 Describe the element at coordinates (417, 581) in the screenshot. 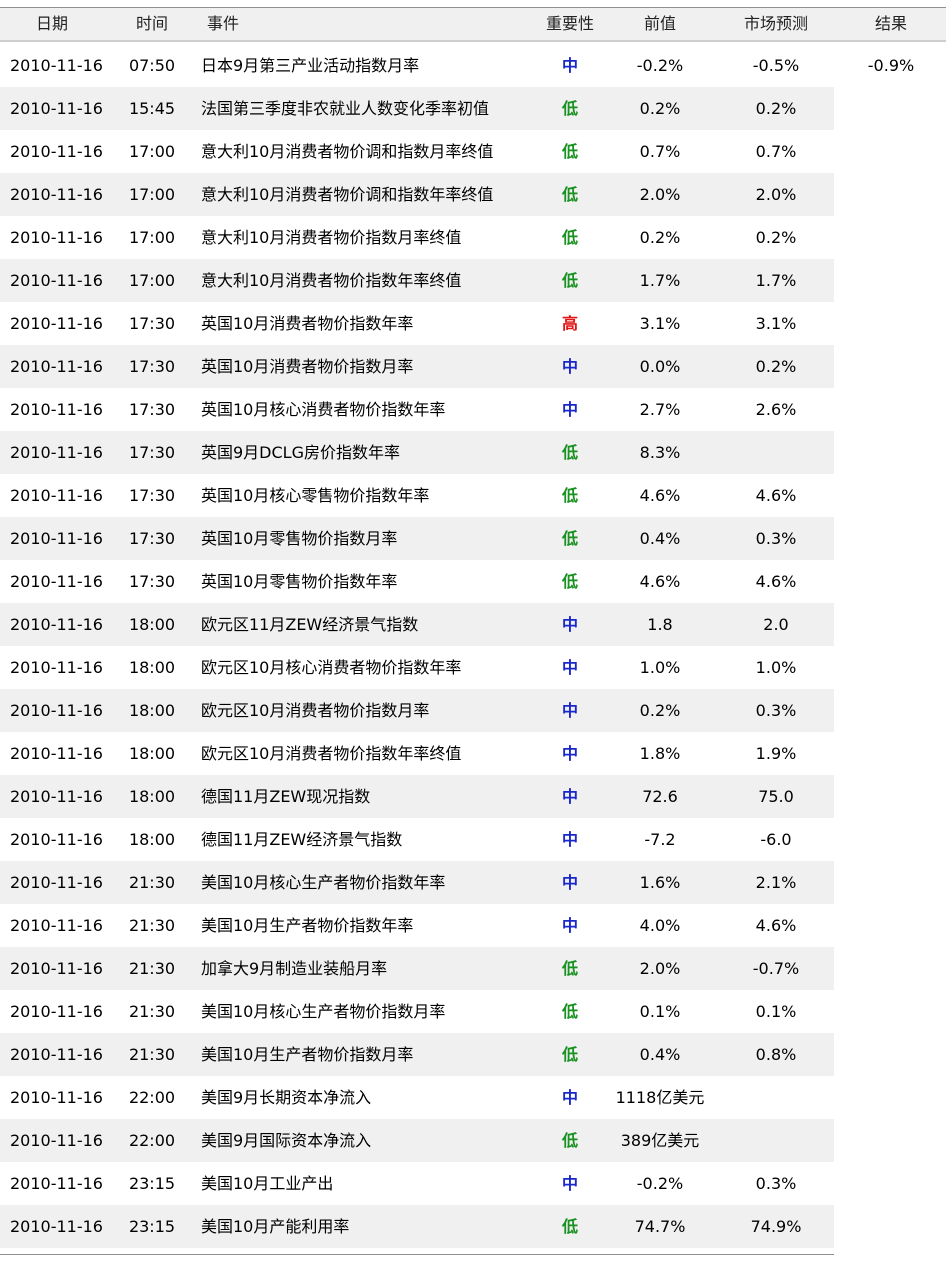

I see `table-row: 2010-11-16 17:30 英国10月零售物价指数年率 低 4.6% 4.6%` at that location.